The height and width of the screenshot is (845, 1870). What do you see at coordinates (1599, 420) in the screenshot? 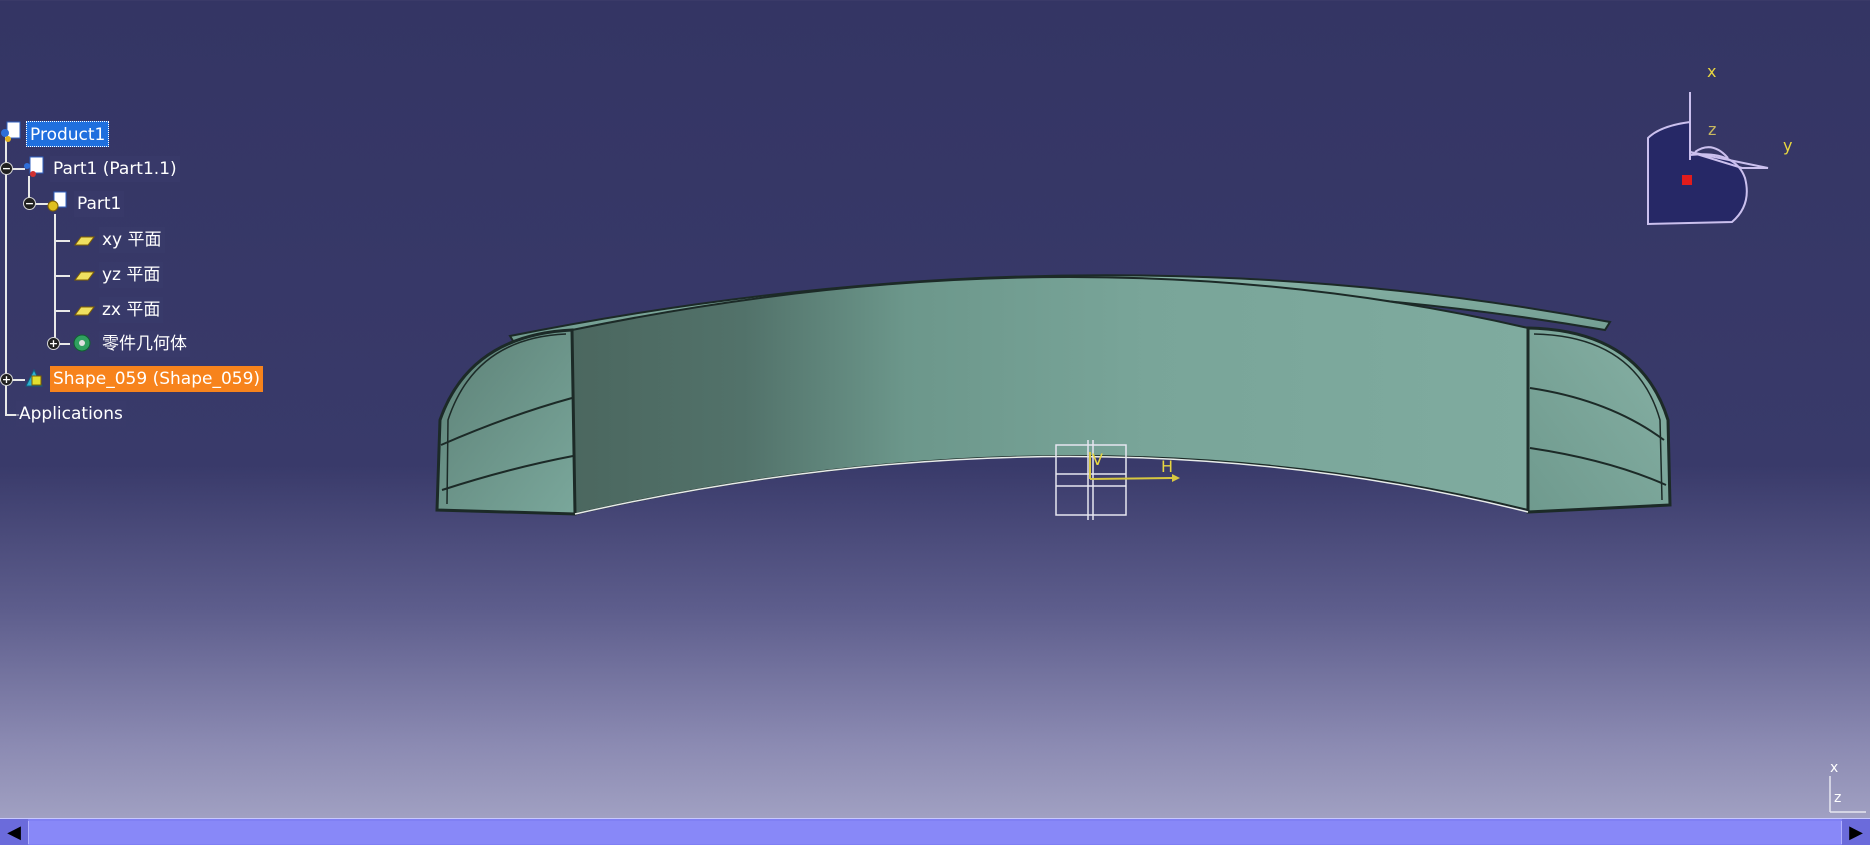
I see `ring-right-section` at bounding box center [1599, 420].